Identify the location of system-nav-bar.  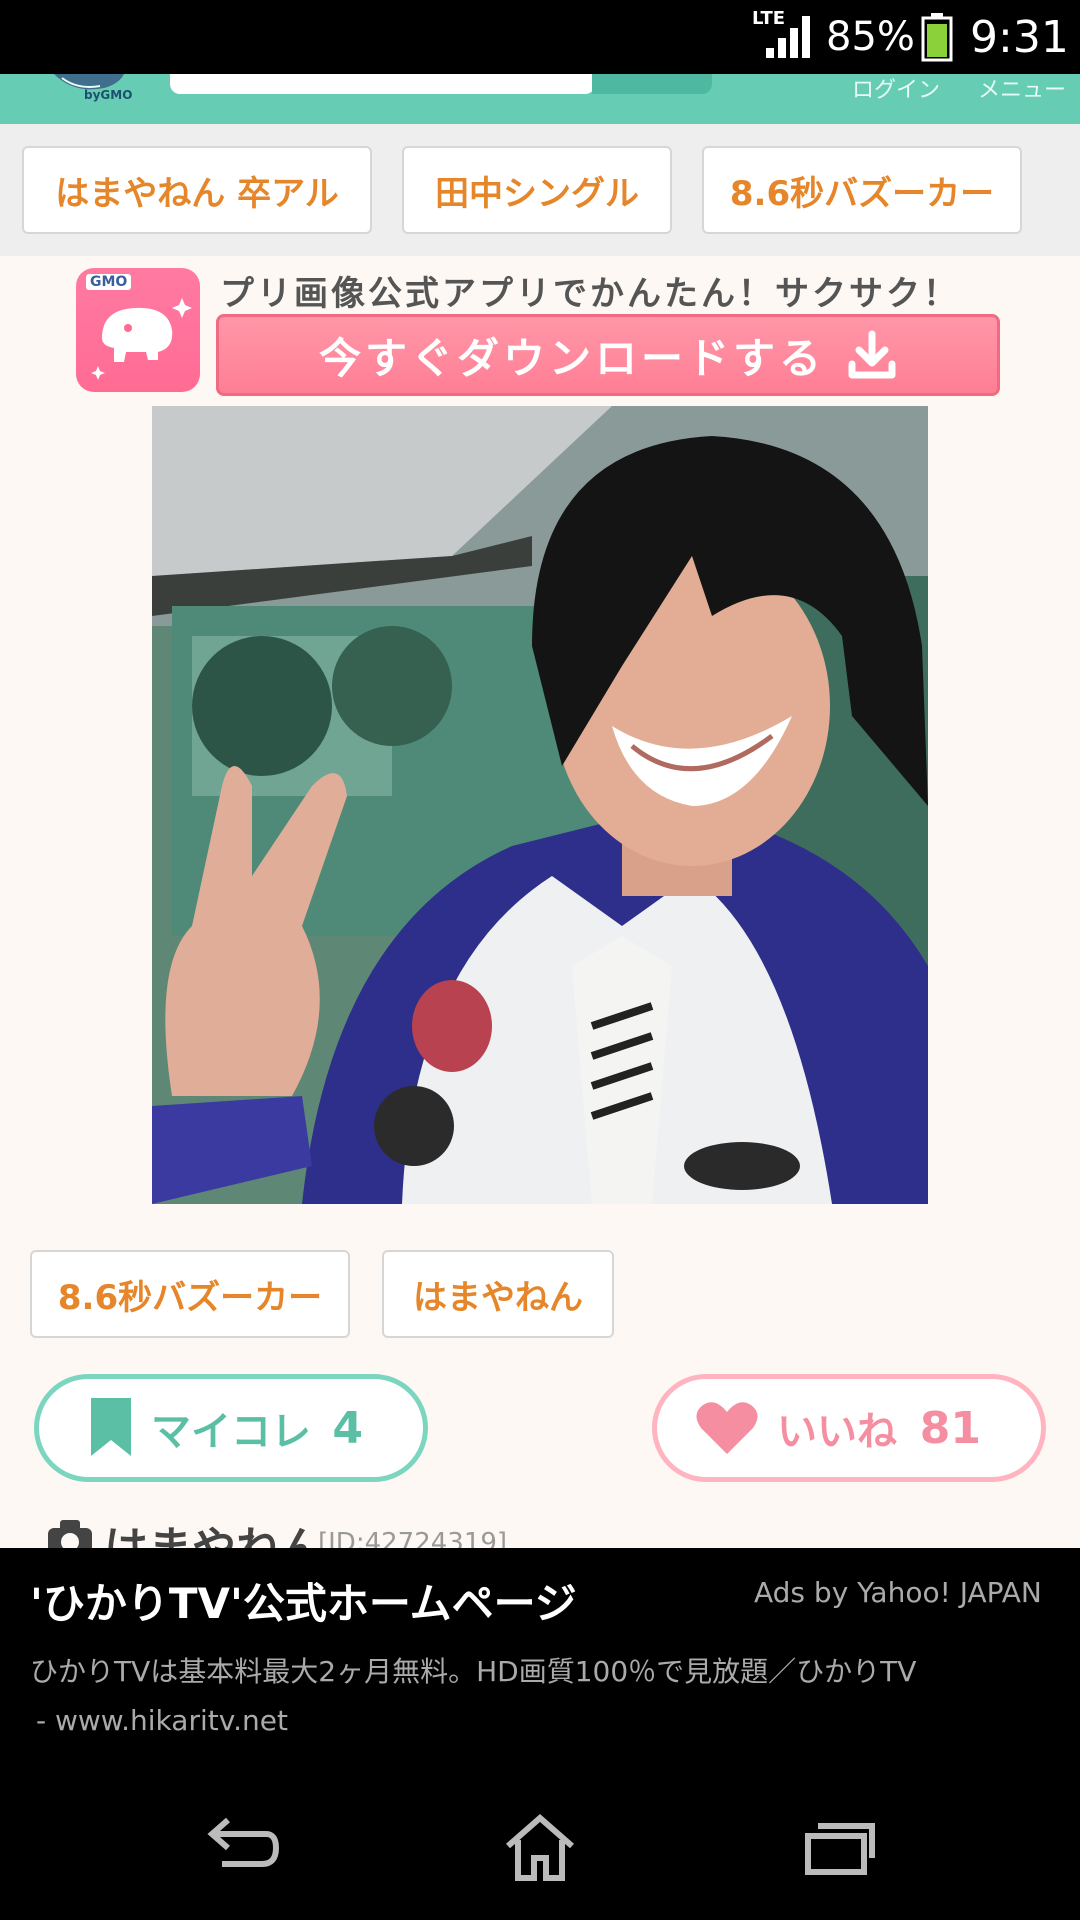
(540, 1846).